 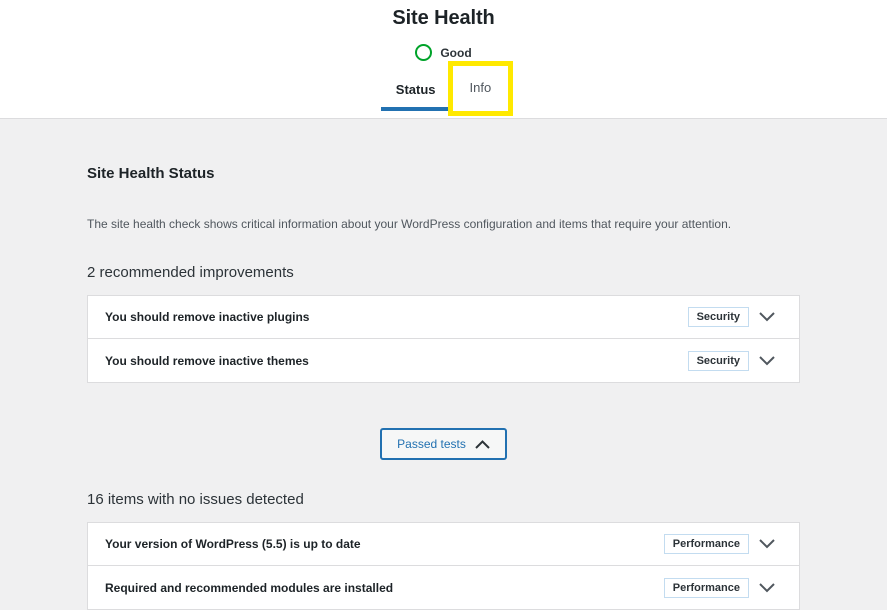 I want to click on row-label: You should remove inactive themes, so click(x=207, y=360).